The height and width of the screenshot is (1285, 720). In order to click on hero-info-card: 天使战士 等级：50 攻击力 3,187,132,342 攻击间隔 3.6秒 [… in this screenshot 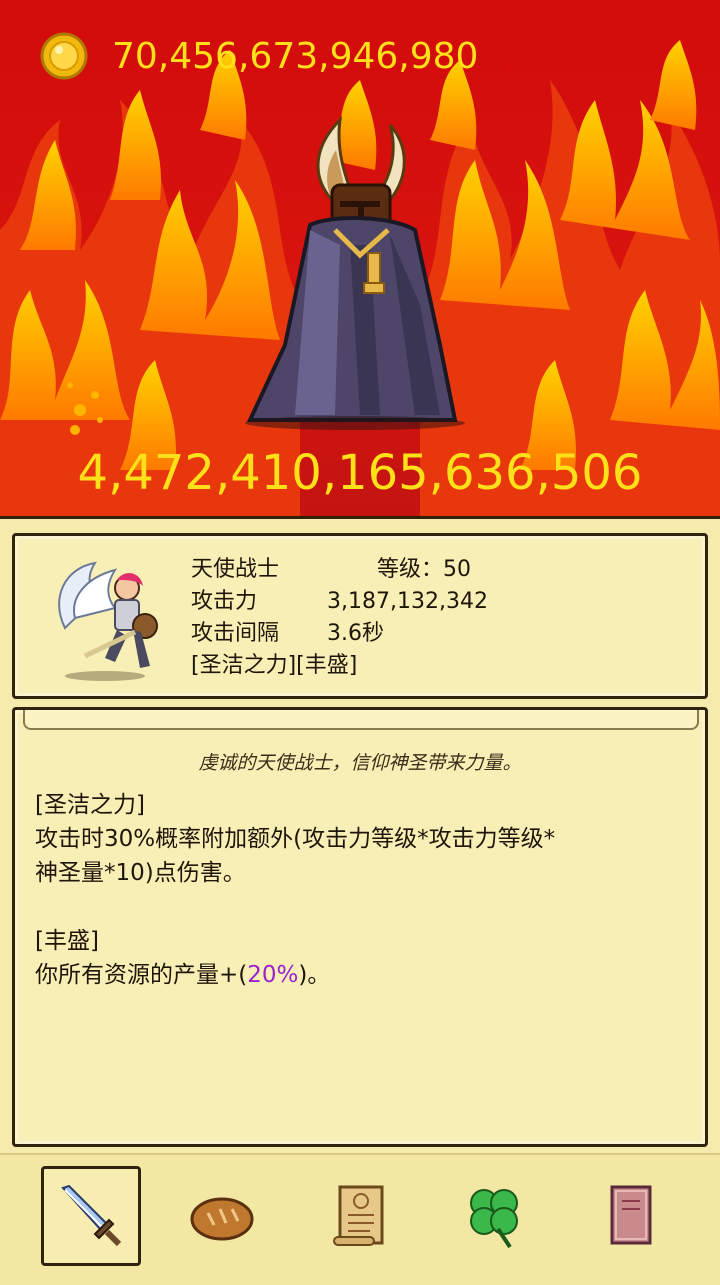, I will do `click(360, 616)`.